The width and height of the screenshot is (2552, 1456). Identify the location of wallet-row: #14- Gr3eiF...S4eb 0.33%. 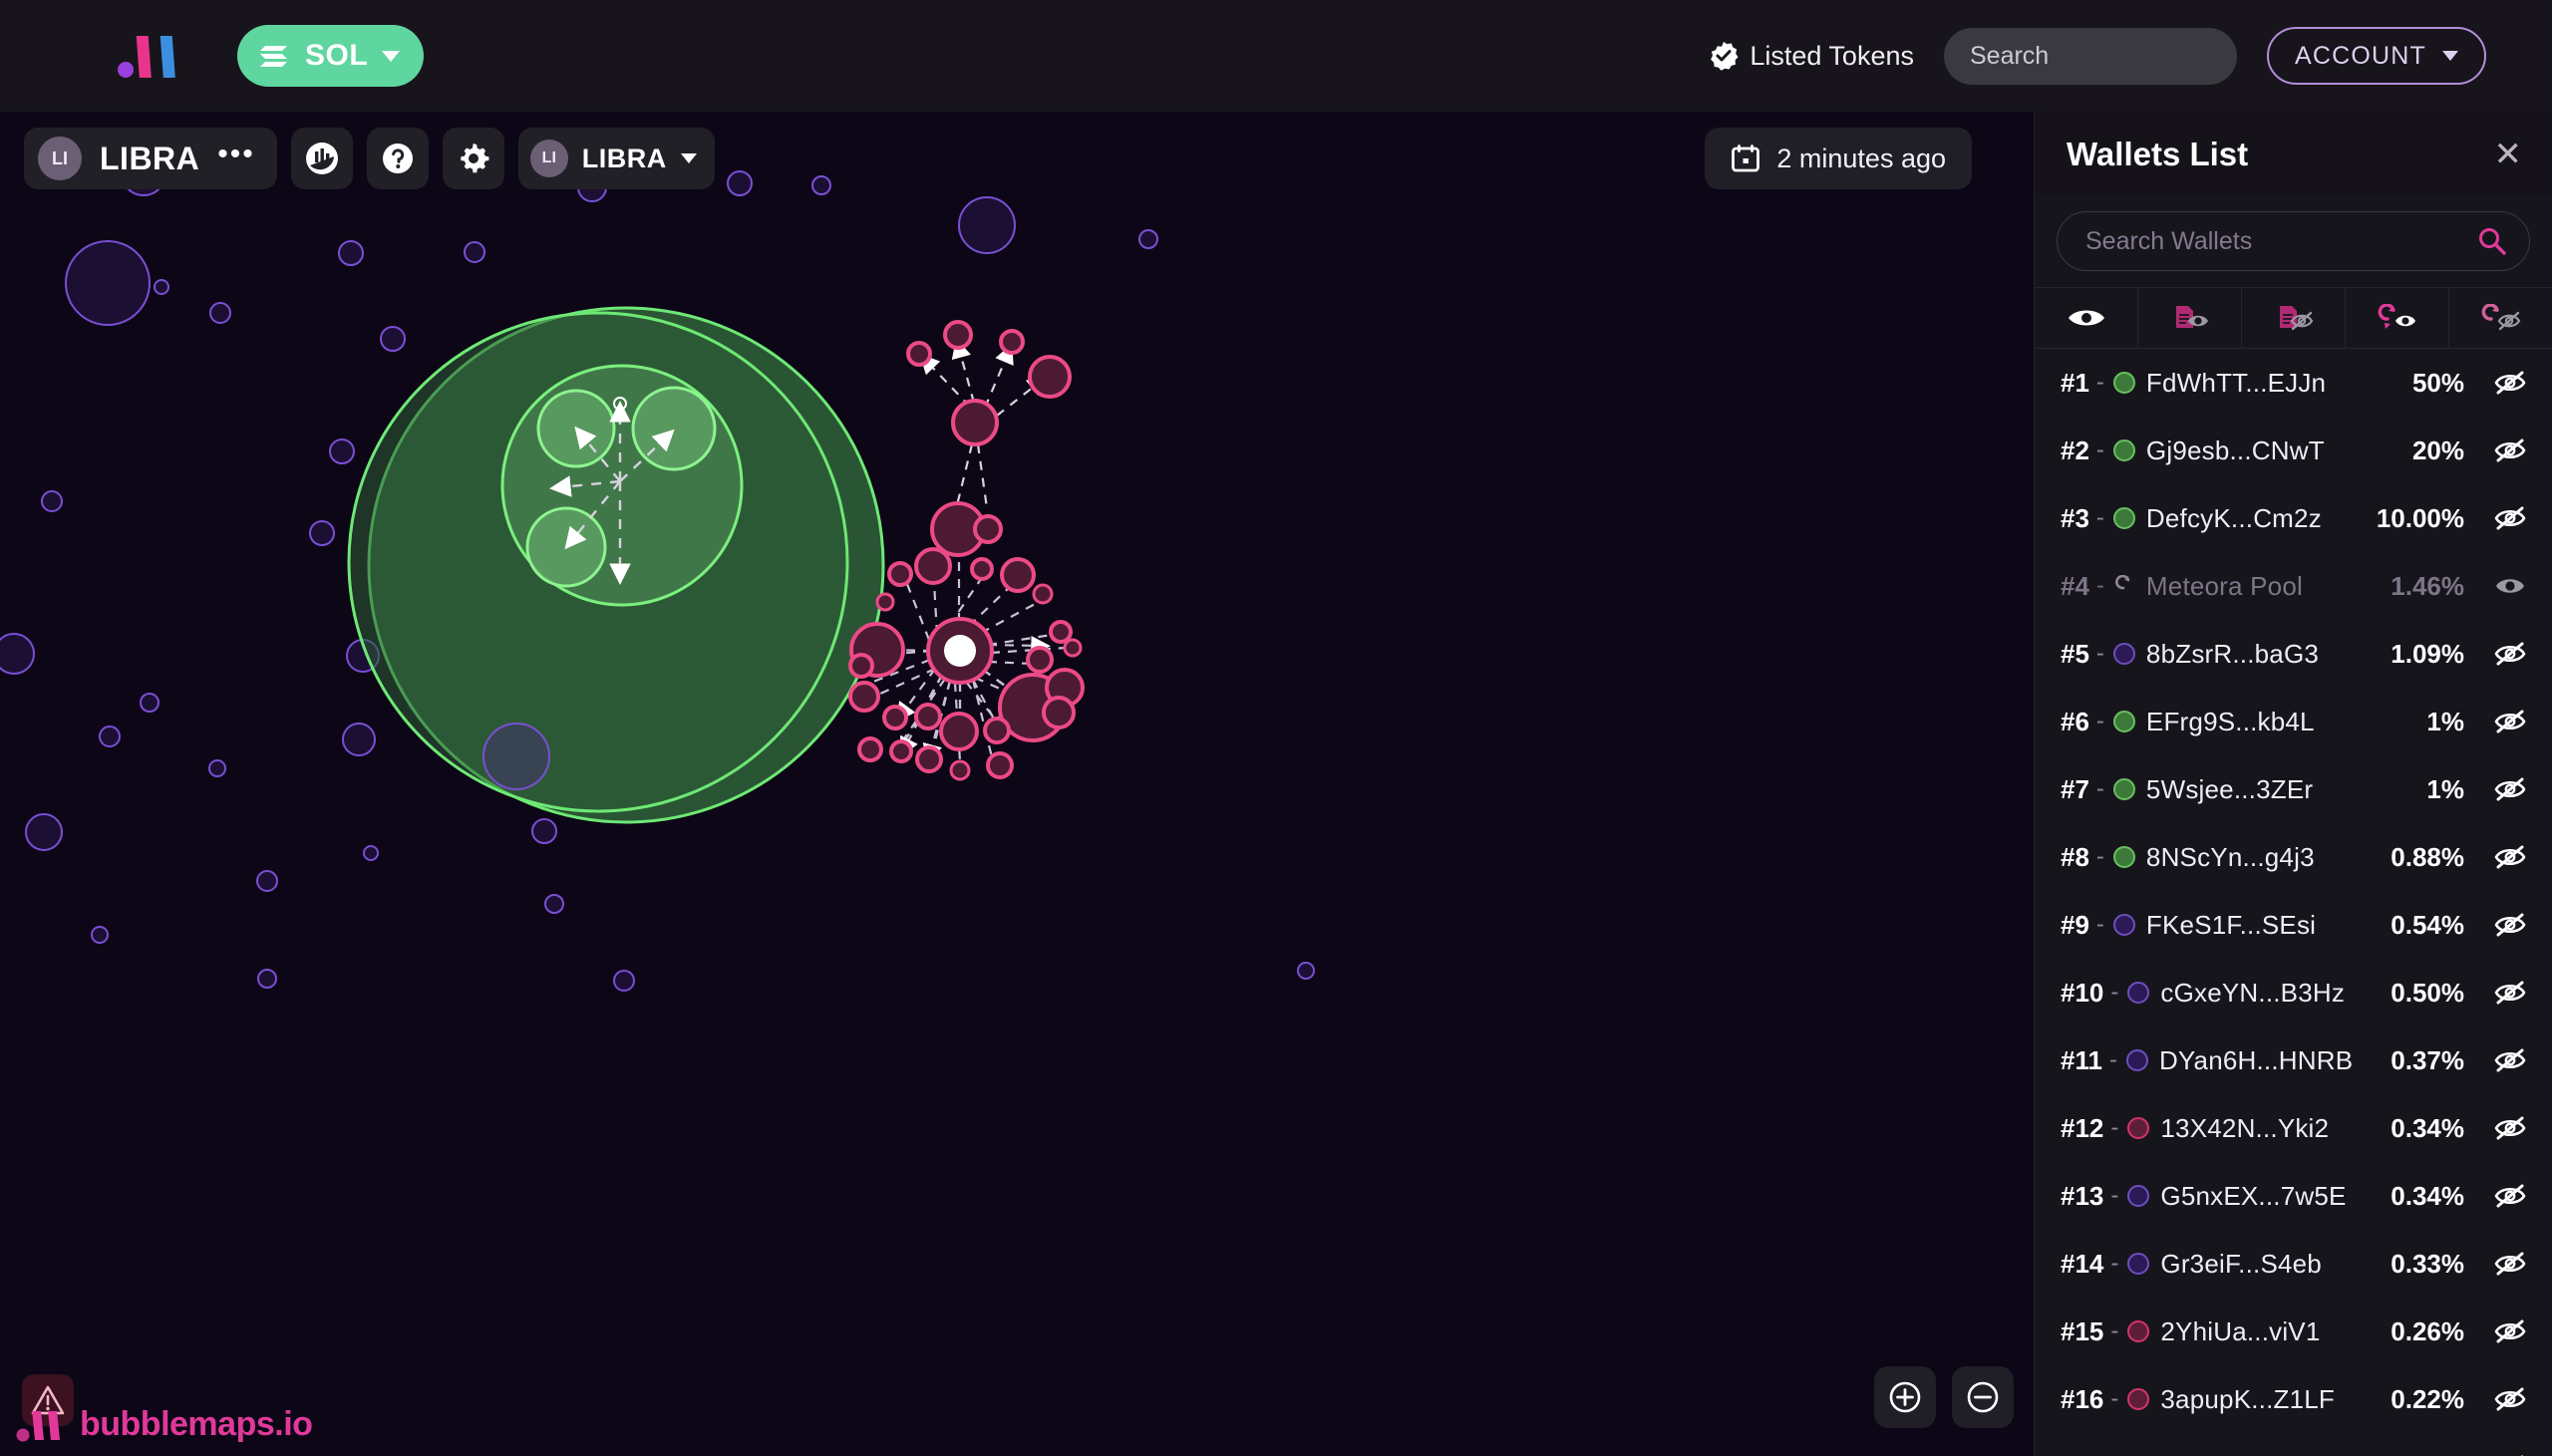
(2293, 1264).